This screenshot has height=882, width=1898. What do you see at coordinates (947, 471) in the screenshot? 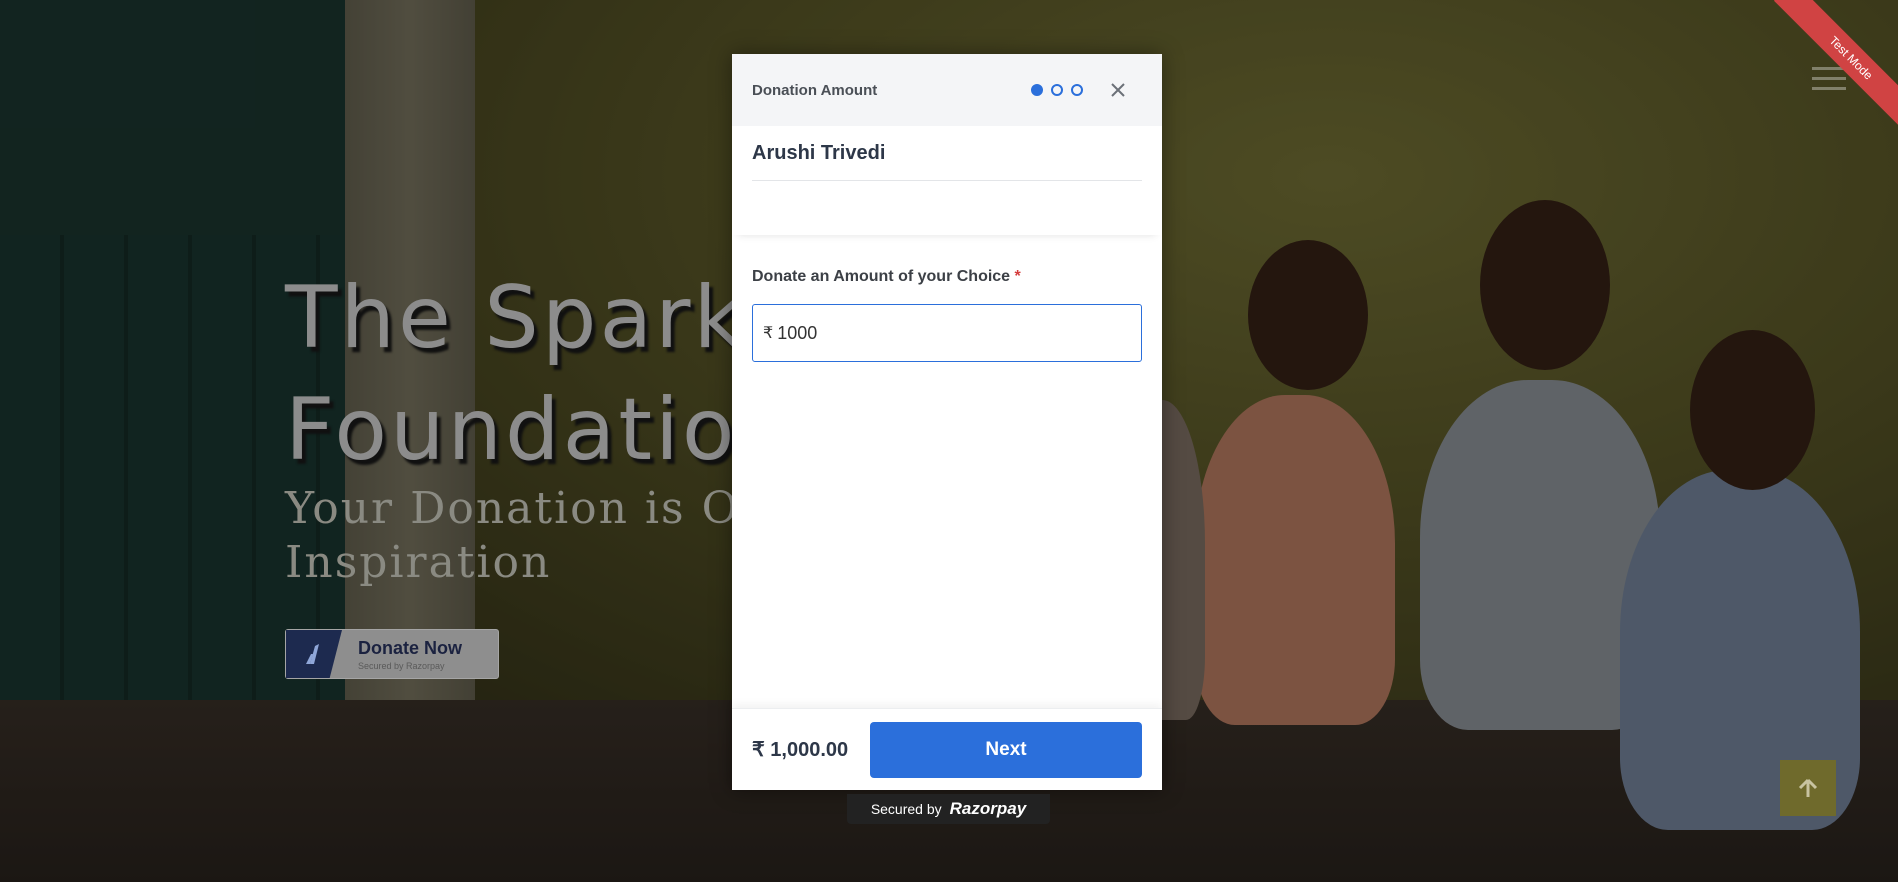
I see `amount-form: Donate an Amount of your Choice * ₹` at bounding box center [947, 471].